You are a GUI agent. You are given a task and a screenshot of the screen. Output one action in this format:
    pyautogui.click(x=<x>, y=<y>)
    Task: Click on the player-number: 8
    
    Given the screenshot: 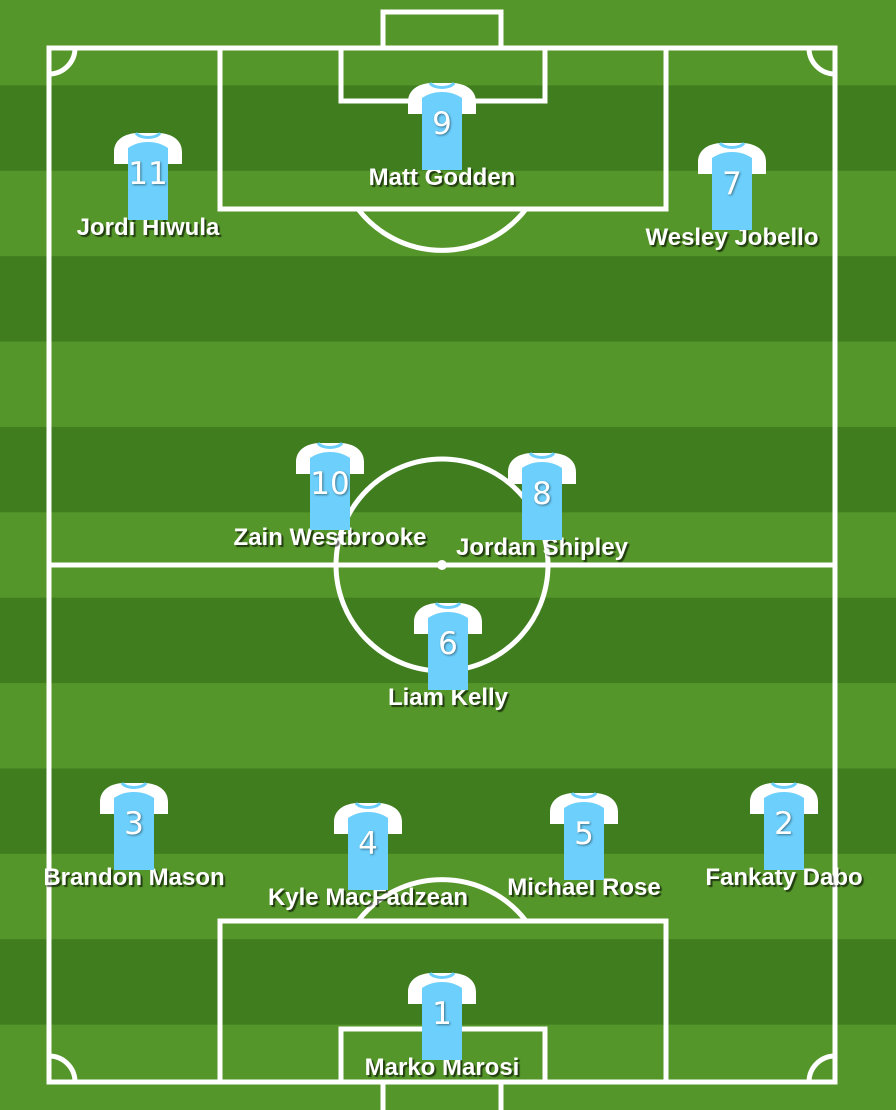 What is the action you would take?
    pyautogui.click(x=542, y=494)
    